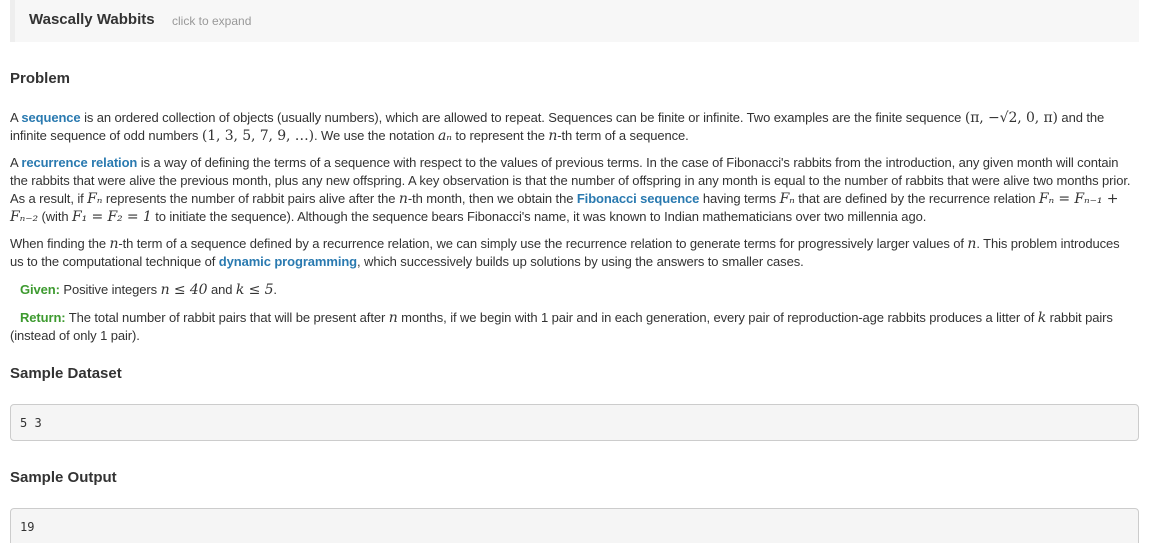  What do you see at coordinates (50, 117) in the screenshot?
I see `sequence-link: sequence` at bounding box center [50, 117].